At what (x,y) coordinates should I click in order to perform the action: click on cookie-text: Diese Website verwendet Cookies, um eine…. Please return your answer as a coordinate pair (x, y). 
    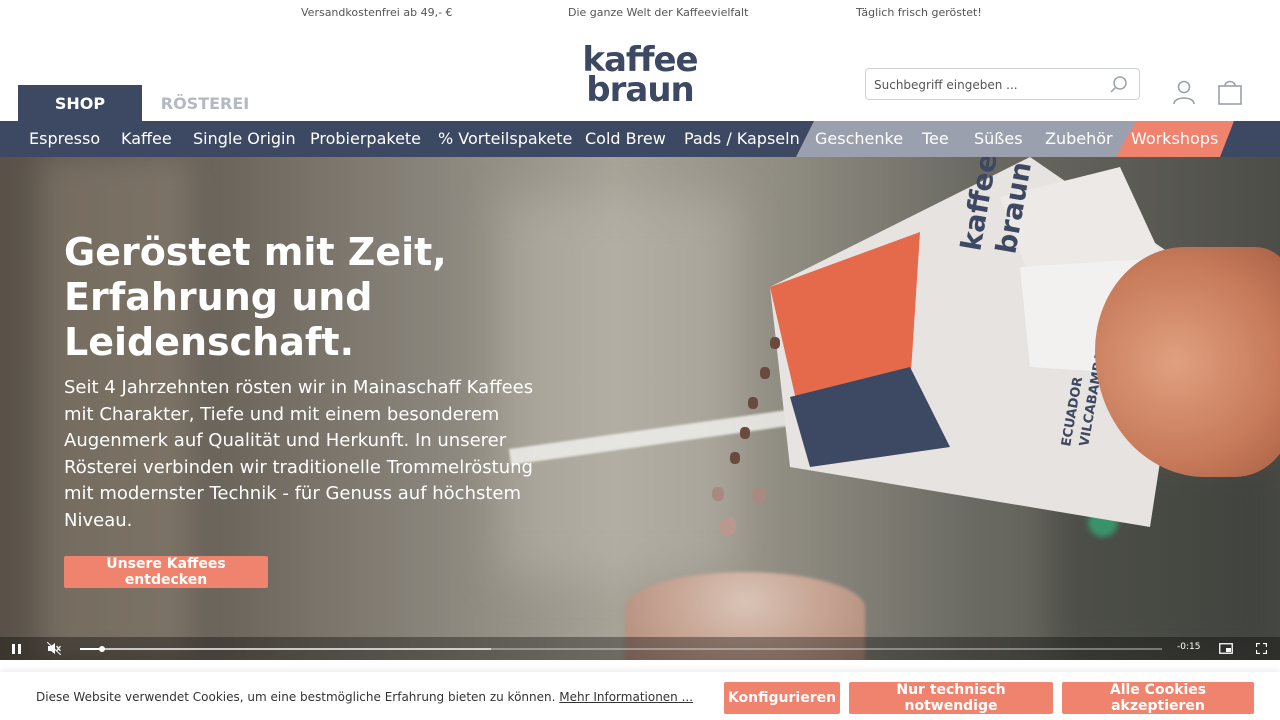
    Looking at the image, I should click on (296, 697).